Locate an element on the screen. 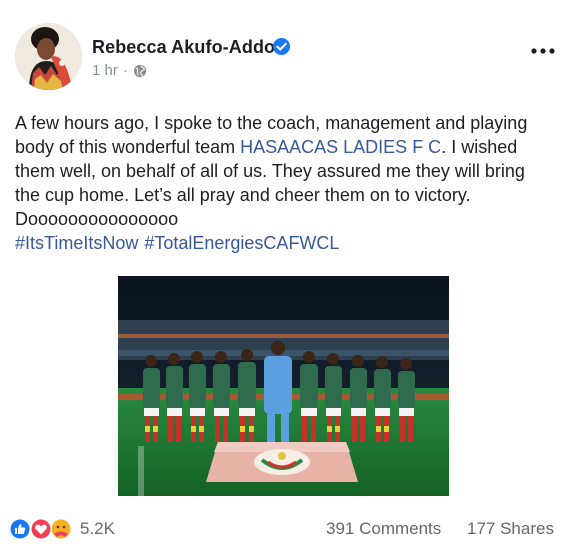 The width and height of the screenshot is (569, 548). like-reaction-icon is located at coordinates (20, 529).